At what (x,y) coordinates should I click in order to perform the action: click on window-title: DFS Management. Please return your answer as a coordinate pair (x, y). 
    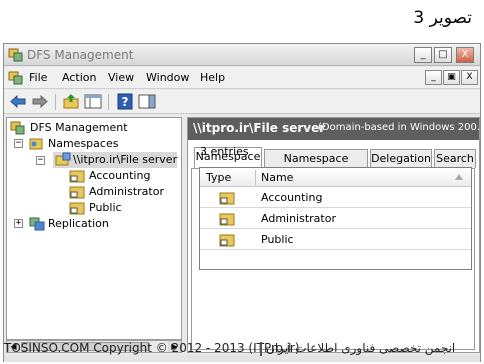
    Looking at the image, I should click on (80, 55).